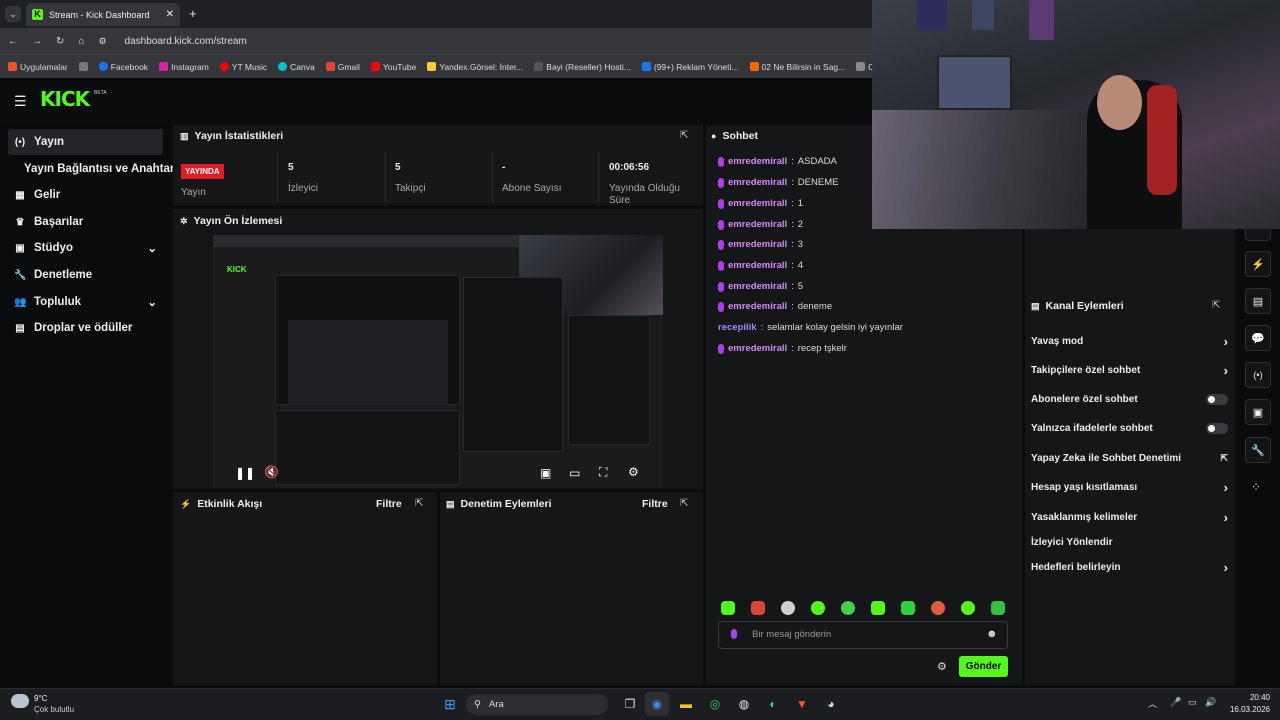  Describe the element at coordinates (1258, 412) in the screenshot. I see `rail-film-button: ▣` at that location.